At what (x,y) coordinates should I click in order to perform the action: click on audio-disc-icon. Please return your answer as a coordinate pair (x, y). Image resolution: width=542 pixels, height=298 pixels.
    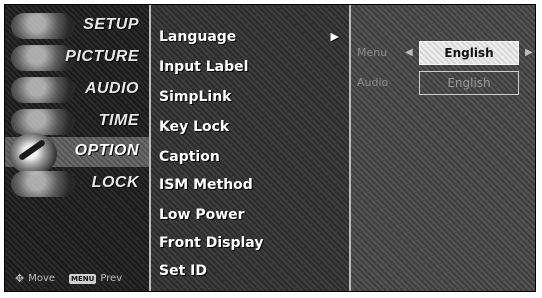
    Looking at the image, I should click on (43, 90).